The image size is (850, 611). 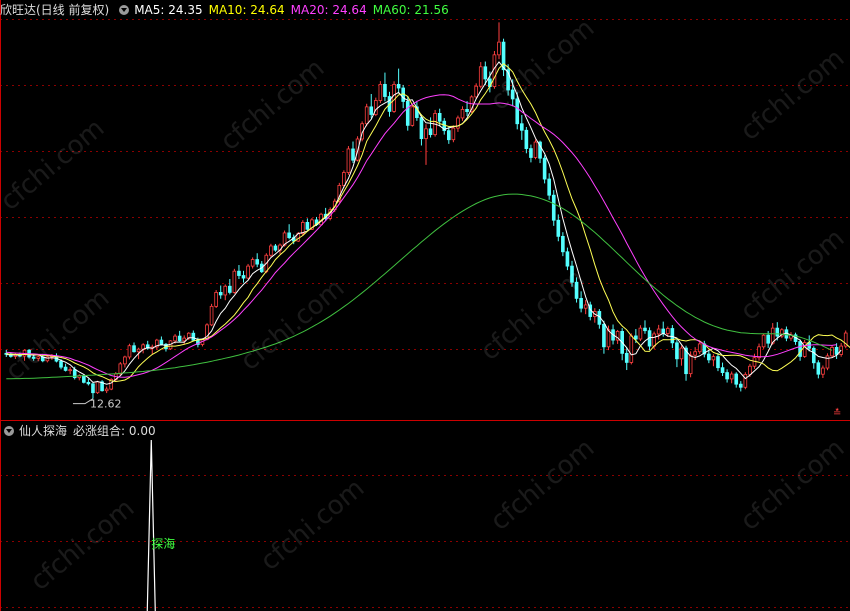 I want to click on indicator-dropdown-icon, so click(x=9, y=431).